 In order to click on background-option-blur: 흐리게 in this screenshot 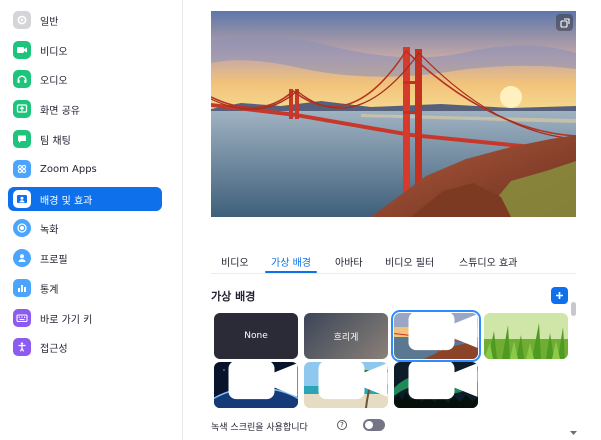, I will do `click(346, 336)`.